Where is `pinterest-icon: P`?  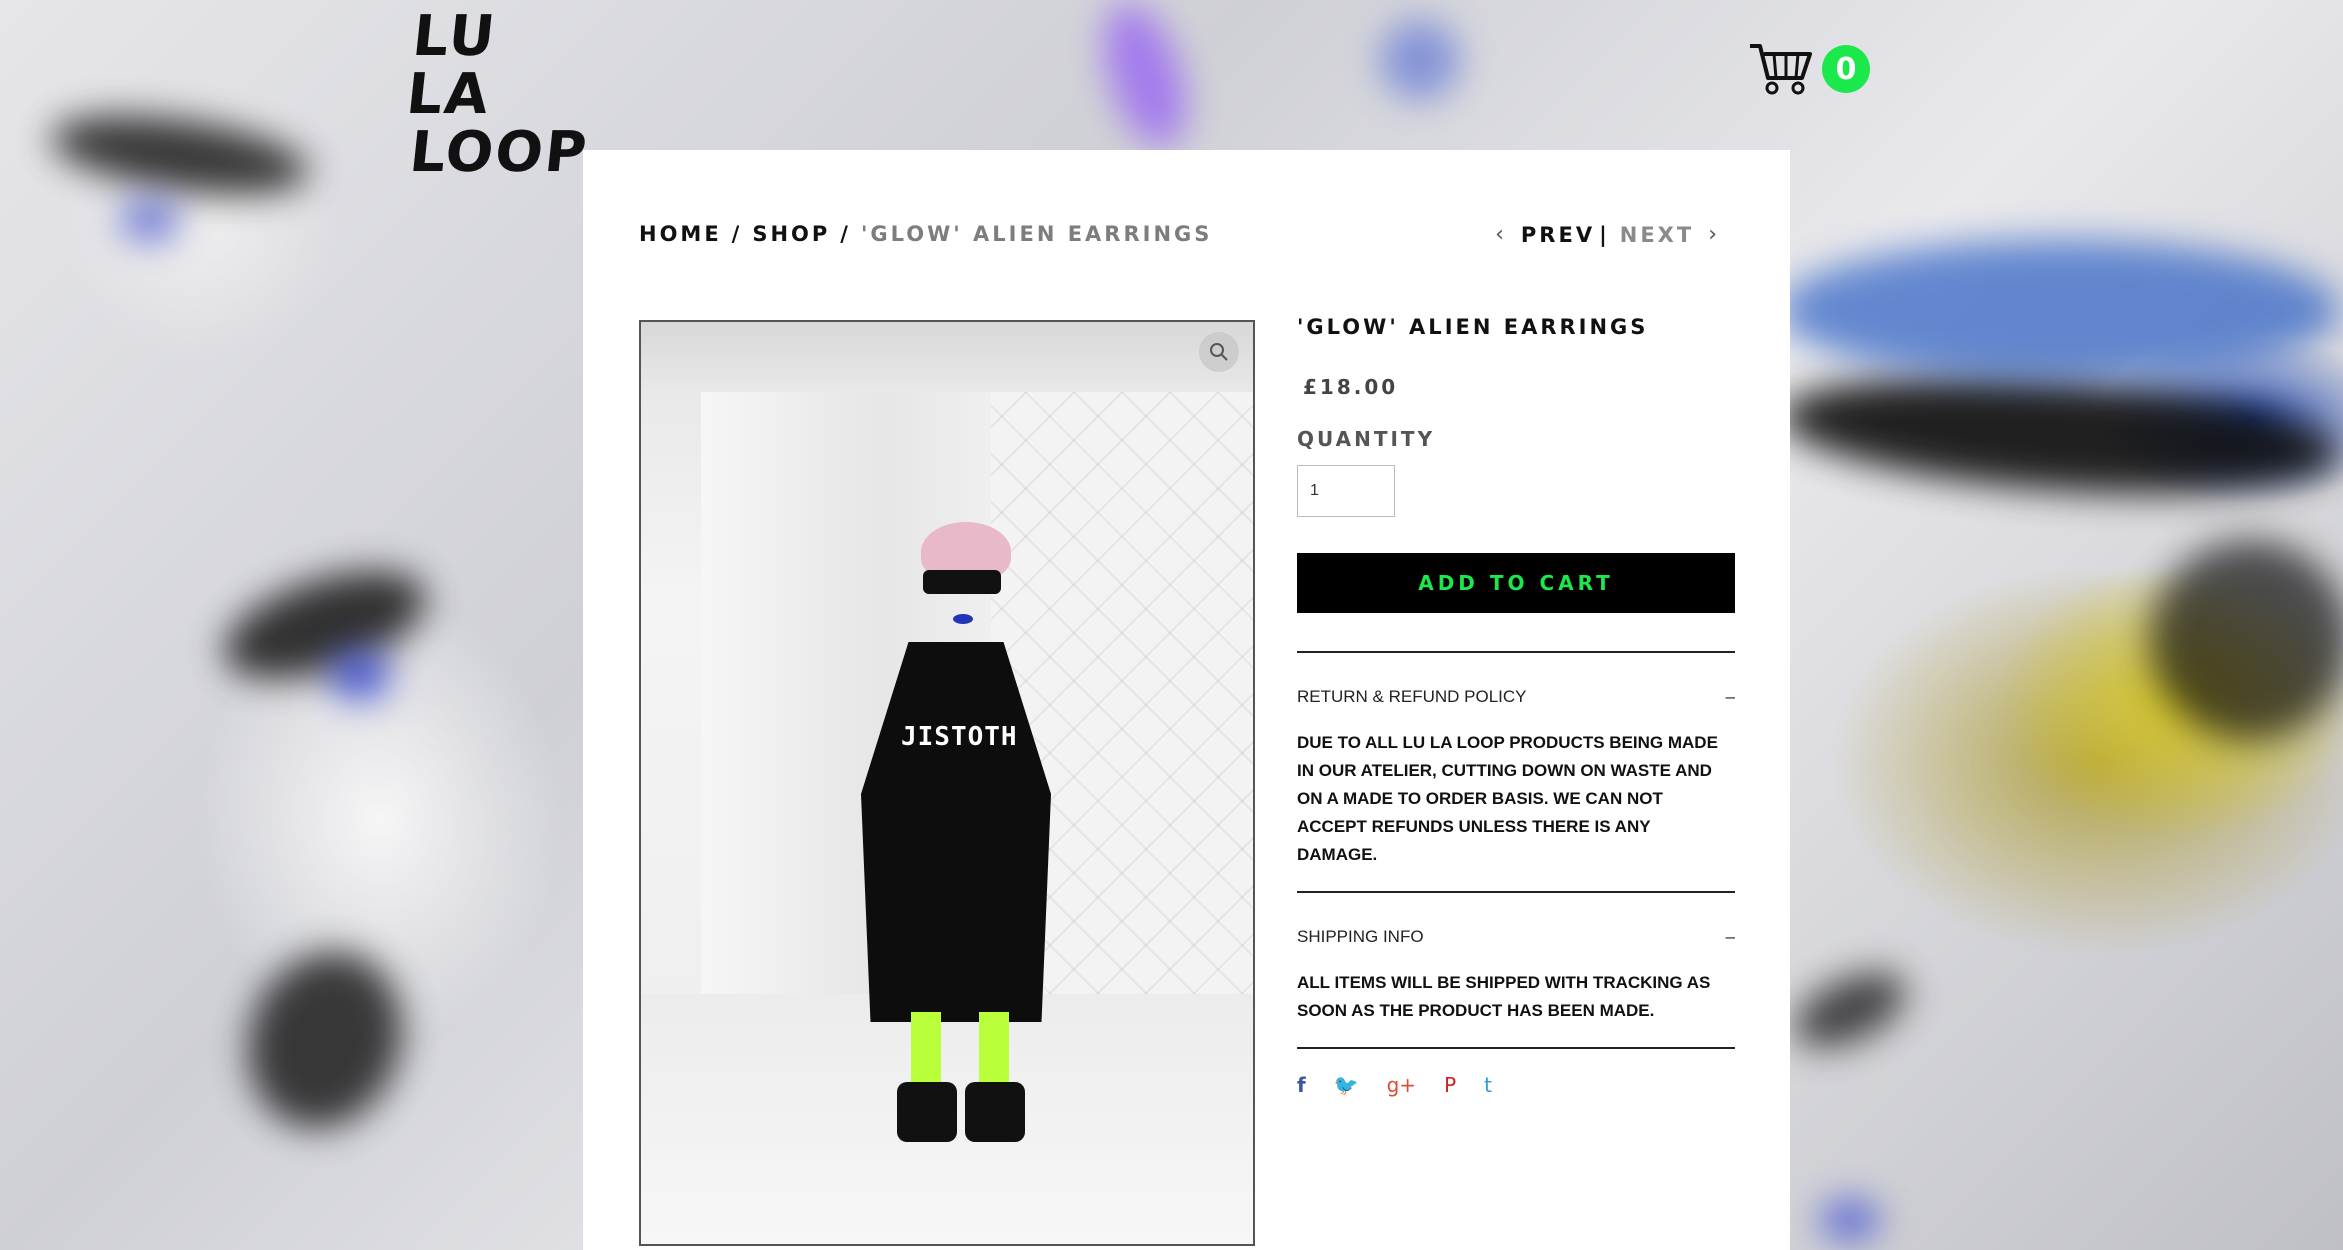
pinterest-icon: P is located at coordinates (1450, 1085).